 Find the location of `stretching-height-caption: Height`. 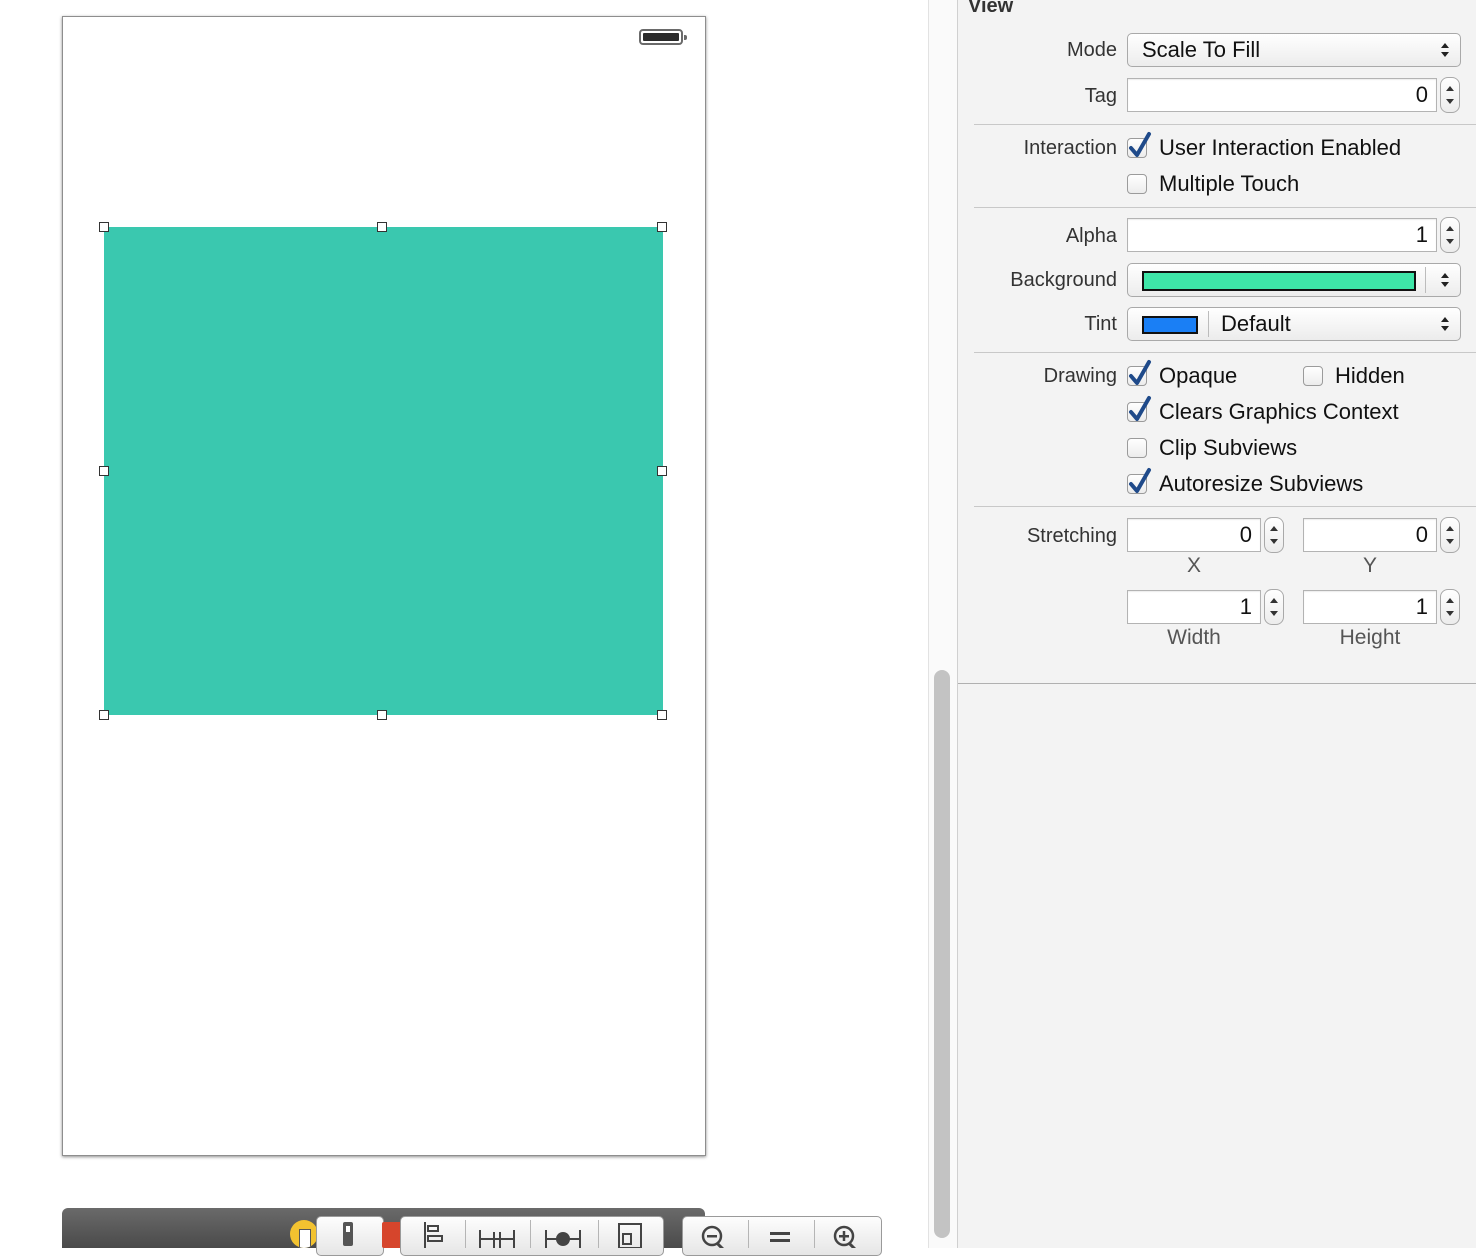

stretching-height-caption: Height is located at coordinates (1370, 637).